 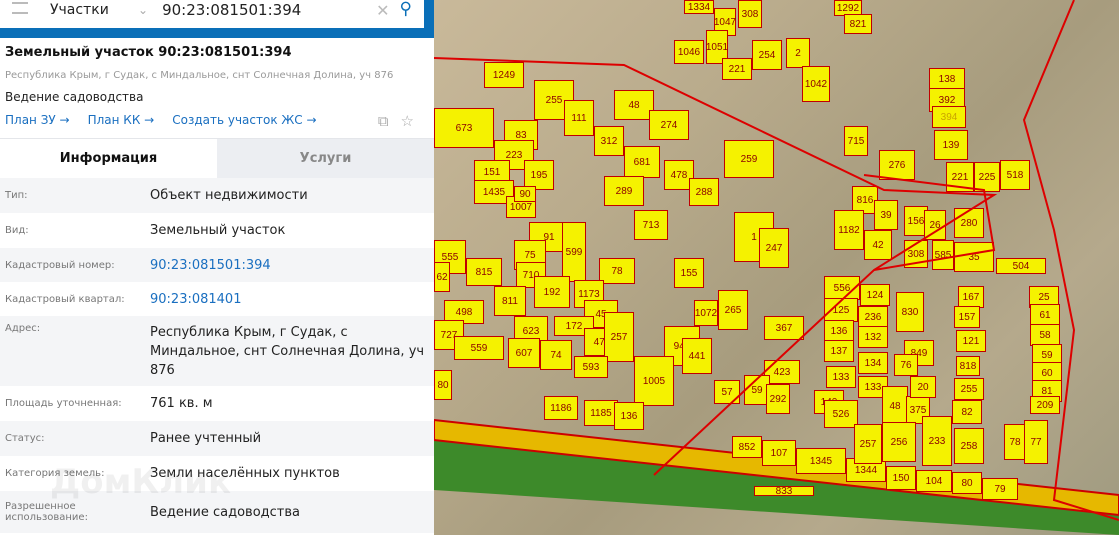 I want to click on top-bar: Участки ⌄ 90:23:081501:394 ✕ ⚲, so click(x=217, y=19).